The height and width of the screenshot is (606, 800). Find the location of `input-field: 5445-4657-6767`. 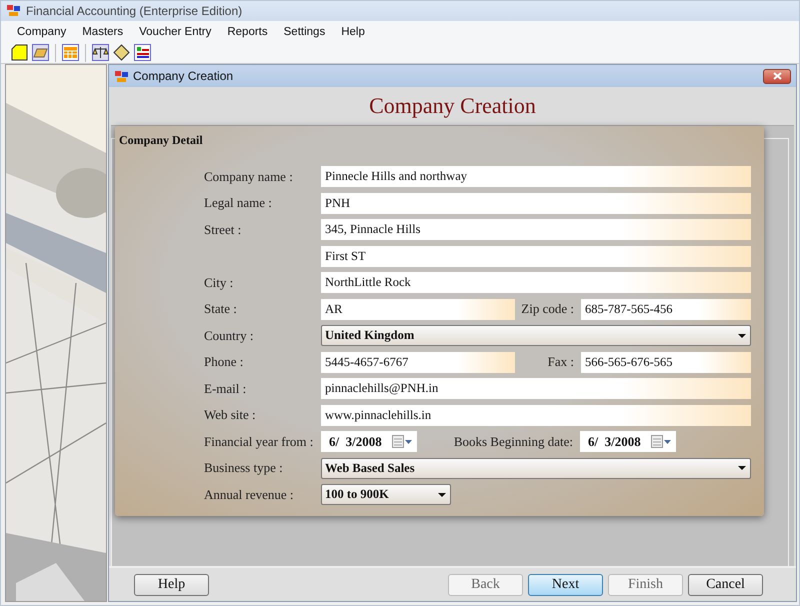

input-field: 5445-4657-6767 is located at coordinates (418, 362).